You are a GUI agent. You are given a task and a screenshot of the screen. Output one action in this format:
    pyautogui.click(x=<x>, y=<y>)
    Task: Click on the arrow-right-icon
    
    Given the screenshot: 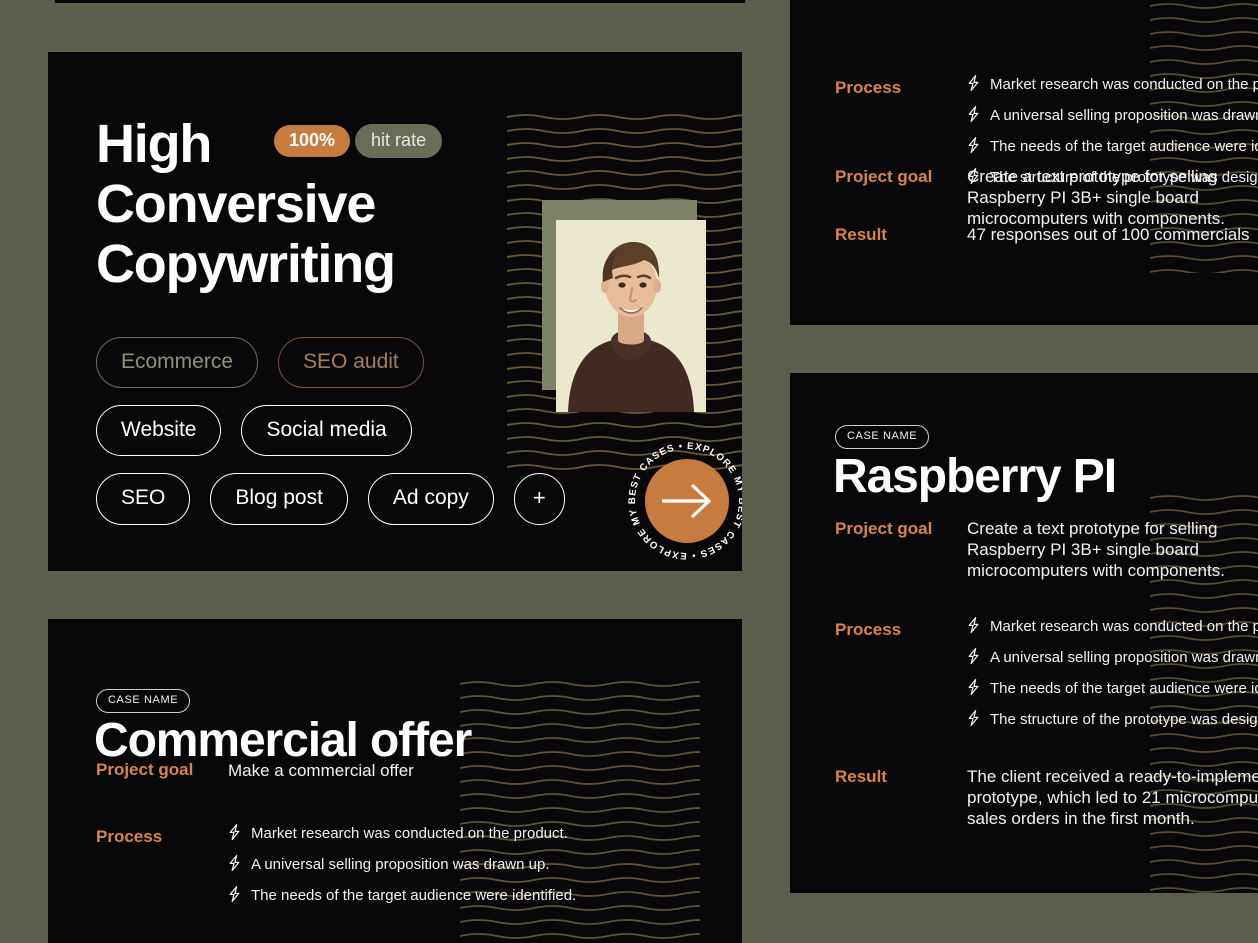 What is the action you would take?
    pyautogui.click(x=687, y=501)
    